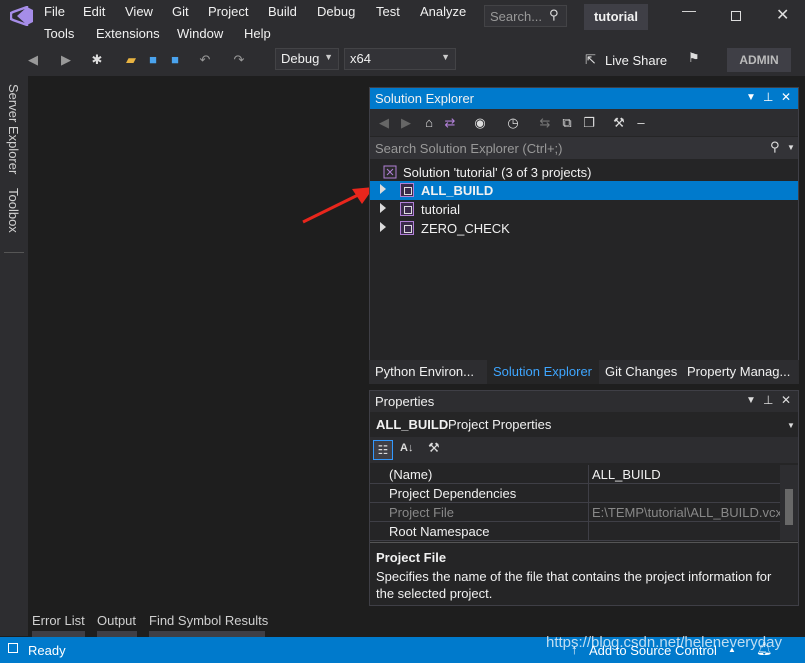  I want to click on menu-window: Window, so click(200, 33).